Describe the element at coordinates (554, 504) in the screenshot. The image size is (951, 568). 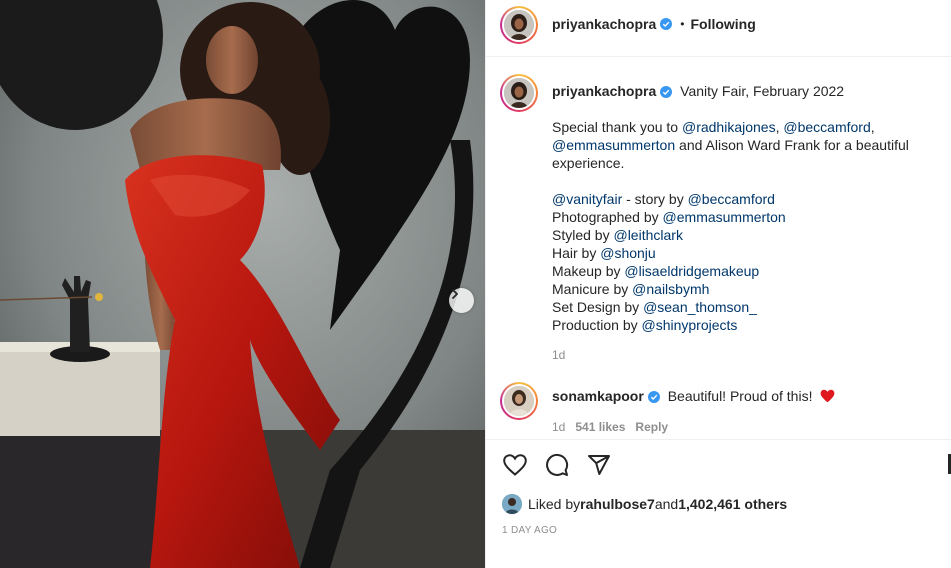
I see `likes-prefix: Liked by` at that location.